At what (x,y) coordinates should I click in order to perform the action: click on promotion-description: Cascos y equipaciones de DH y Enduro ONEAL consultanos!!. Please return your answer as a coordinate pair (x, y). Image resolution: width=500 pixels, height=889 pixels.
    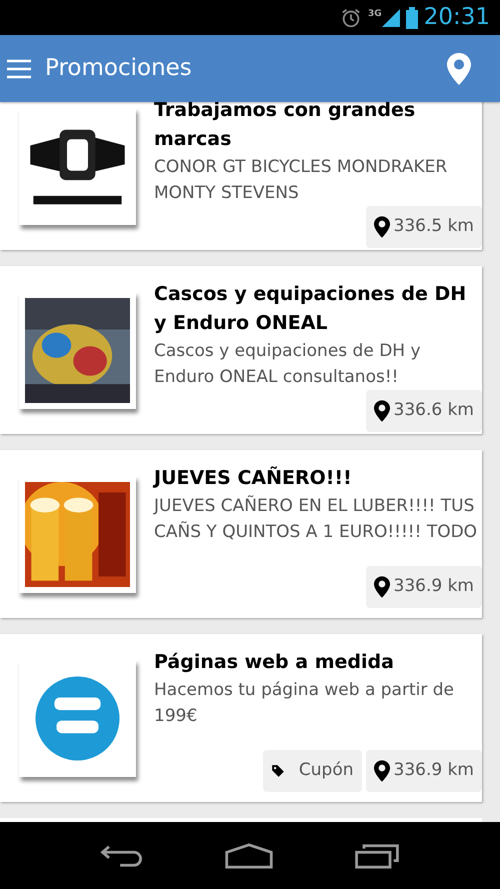
    Looking at the image, I should click on (288, 364).